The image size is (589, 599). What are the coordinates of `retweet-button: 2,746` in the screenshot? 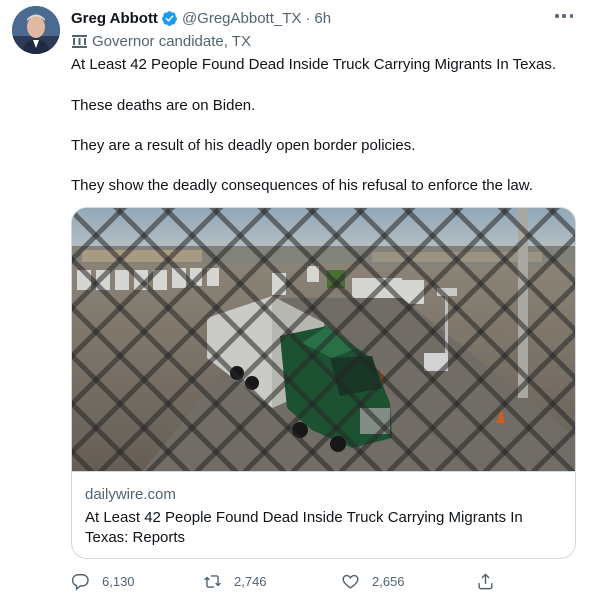 It's located at (235, 581).